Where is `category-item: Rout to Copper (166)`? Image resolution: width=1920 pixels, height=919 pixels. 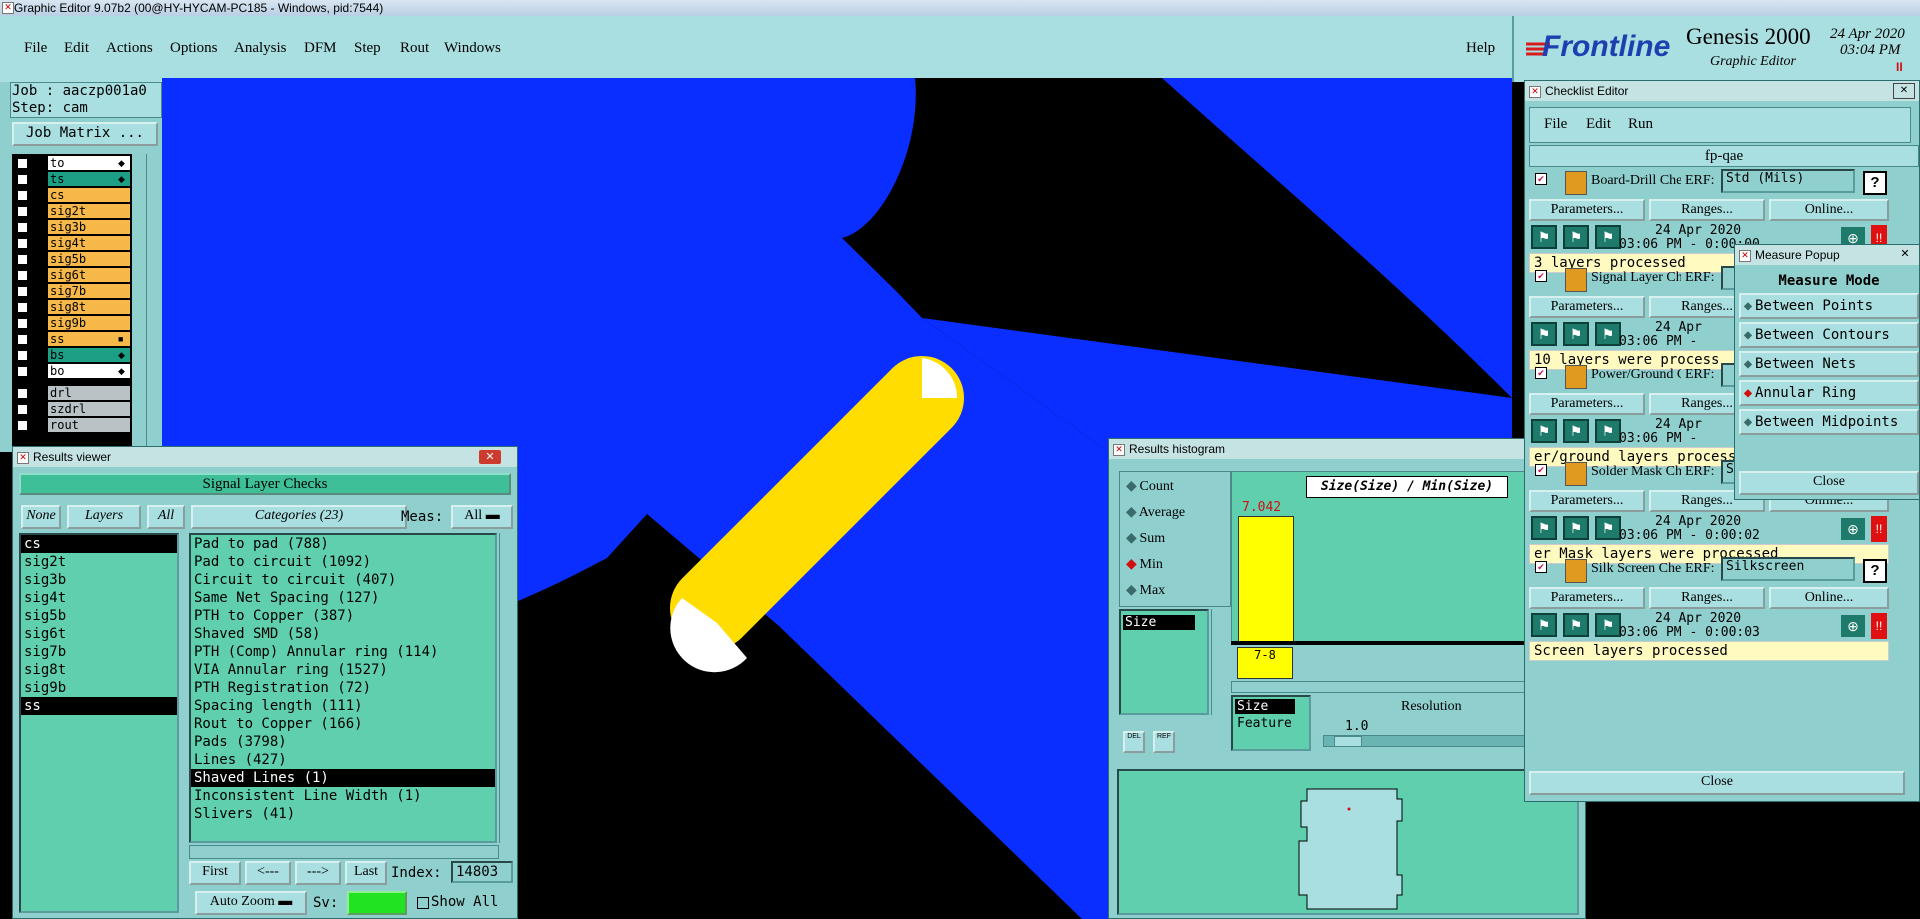 category-item: Rout to Copper (166) is located at coordinates (343, 724).